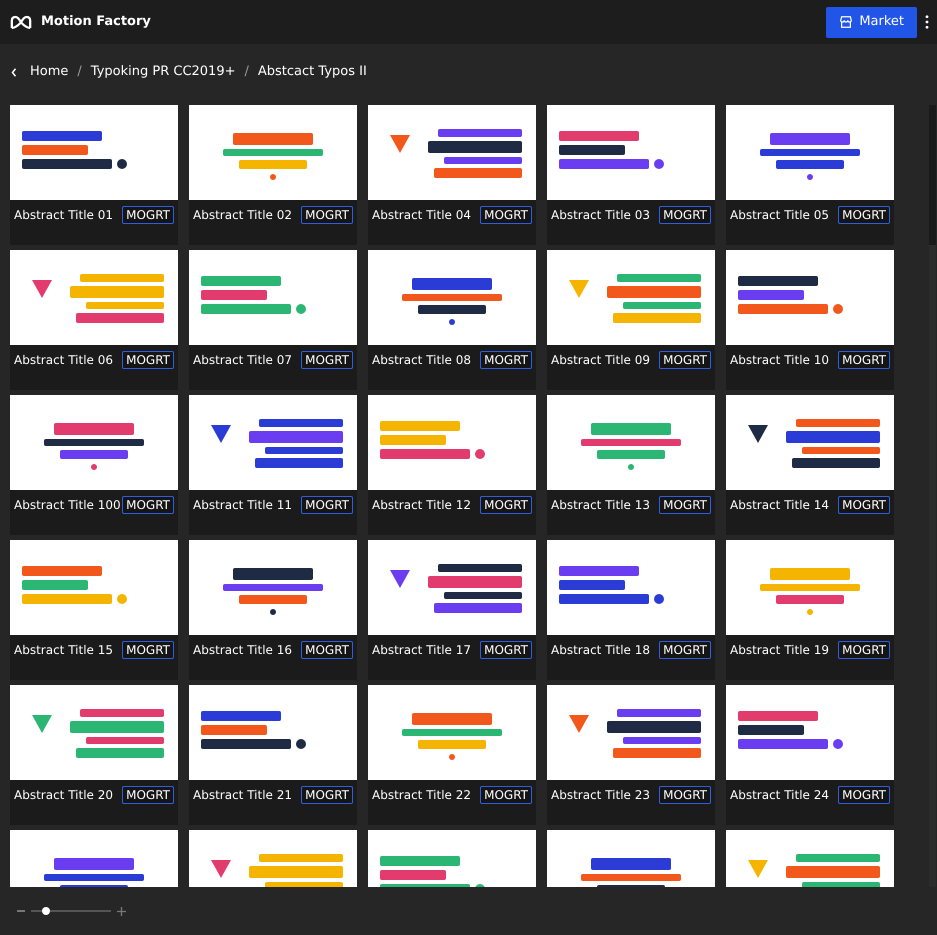  I want to click on card-title: Abstract Title 100, so click(67, 505).